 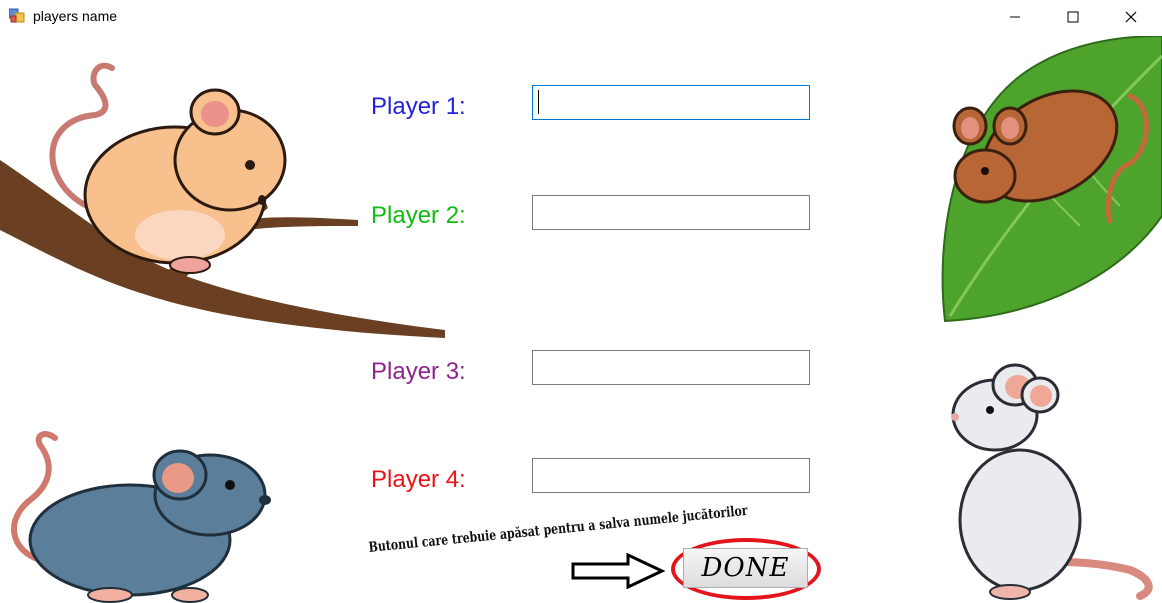 What do you see at coordinates (745, 568) in the screenshot?
I see `done-button: DONE` at bounding box center [745, 568].